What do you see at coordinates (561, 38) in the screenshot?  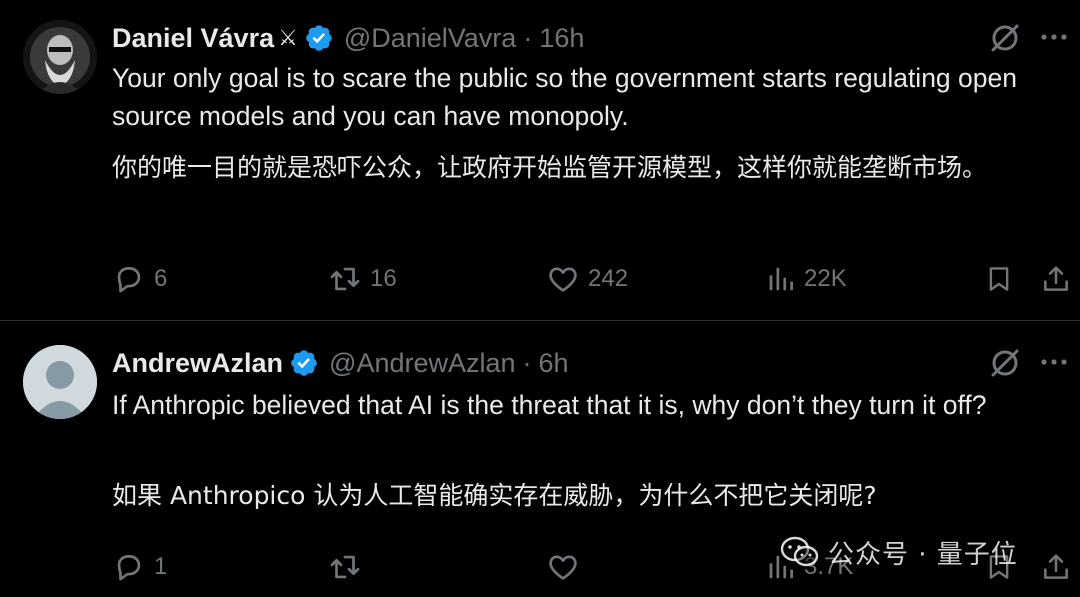 I see `timestamp: 16h` at bounding box center [561, 38].